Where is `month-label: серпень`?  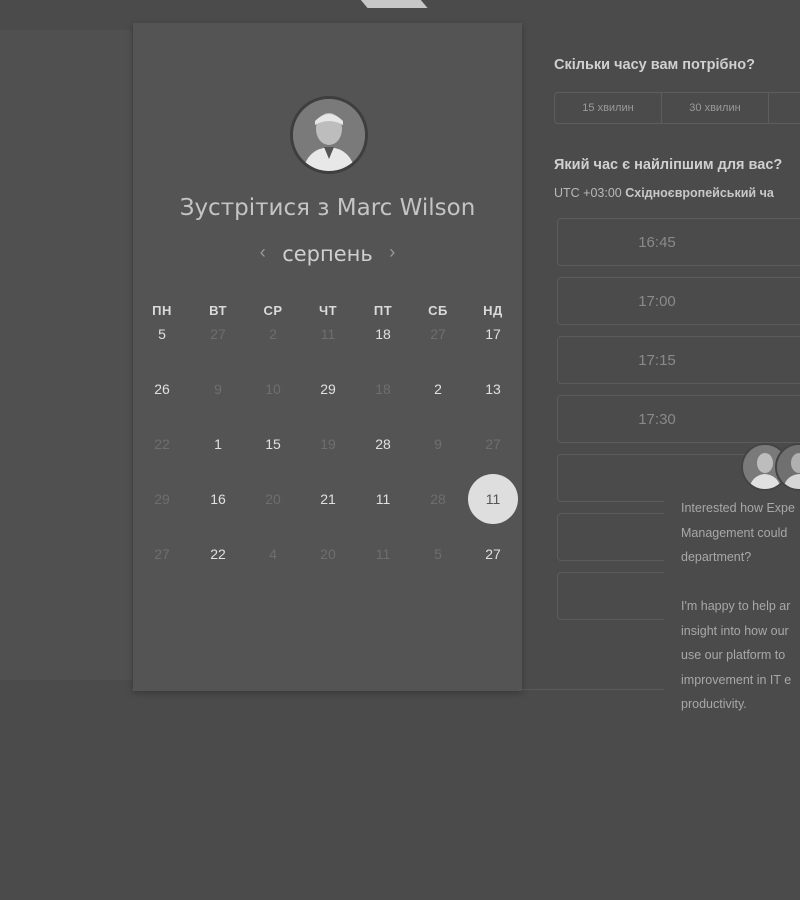 month-label: серпень is located at coordinates (327, 254).